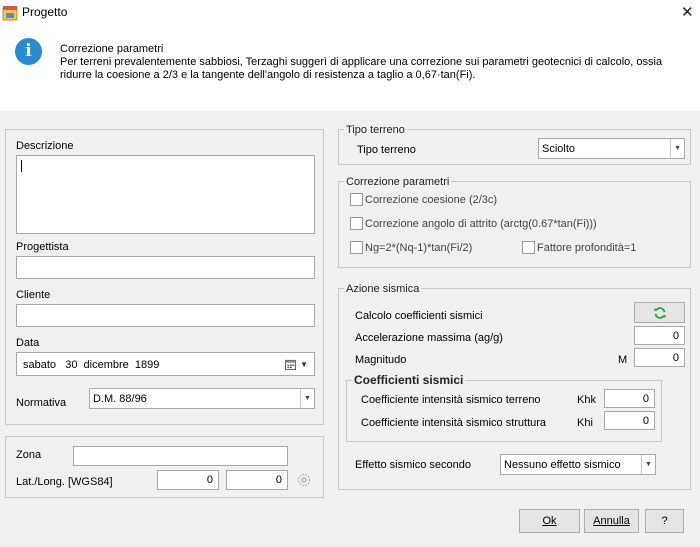  What do you see at coordinates (664, 521) in the screenshot?
I see `help-button: ?` at bounding box center [664, 521].